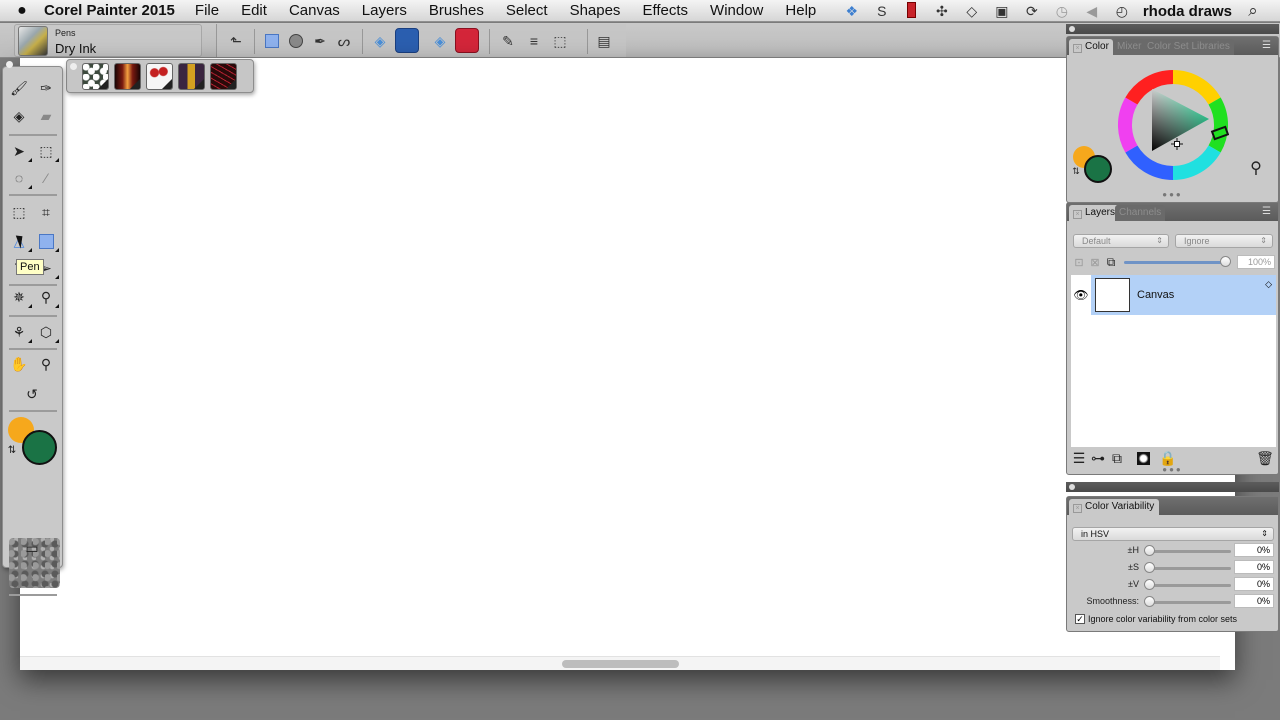  What do you see at coordinates (314, 10) in the screenshot?
I see `menu-canvas: Canvas` at bounding box center [314, 10].